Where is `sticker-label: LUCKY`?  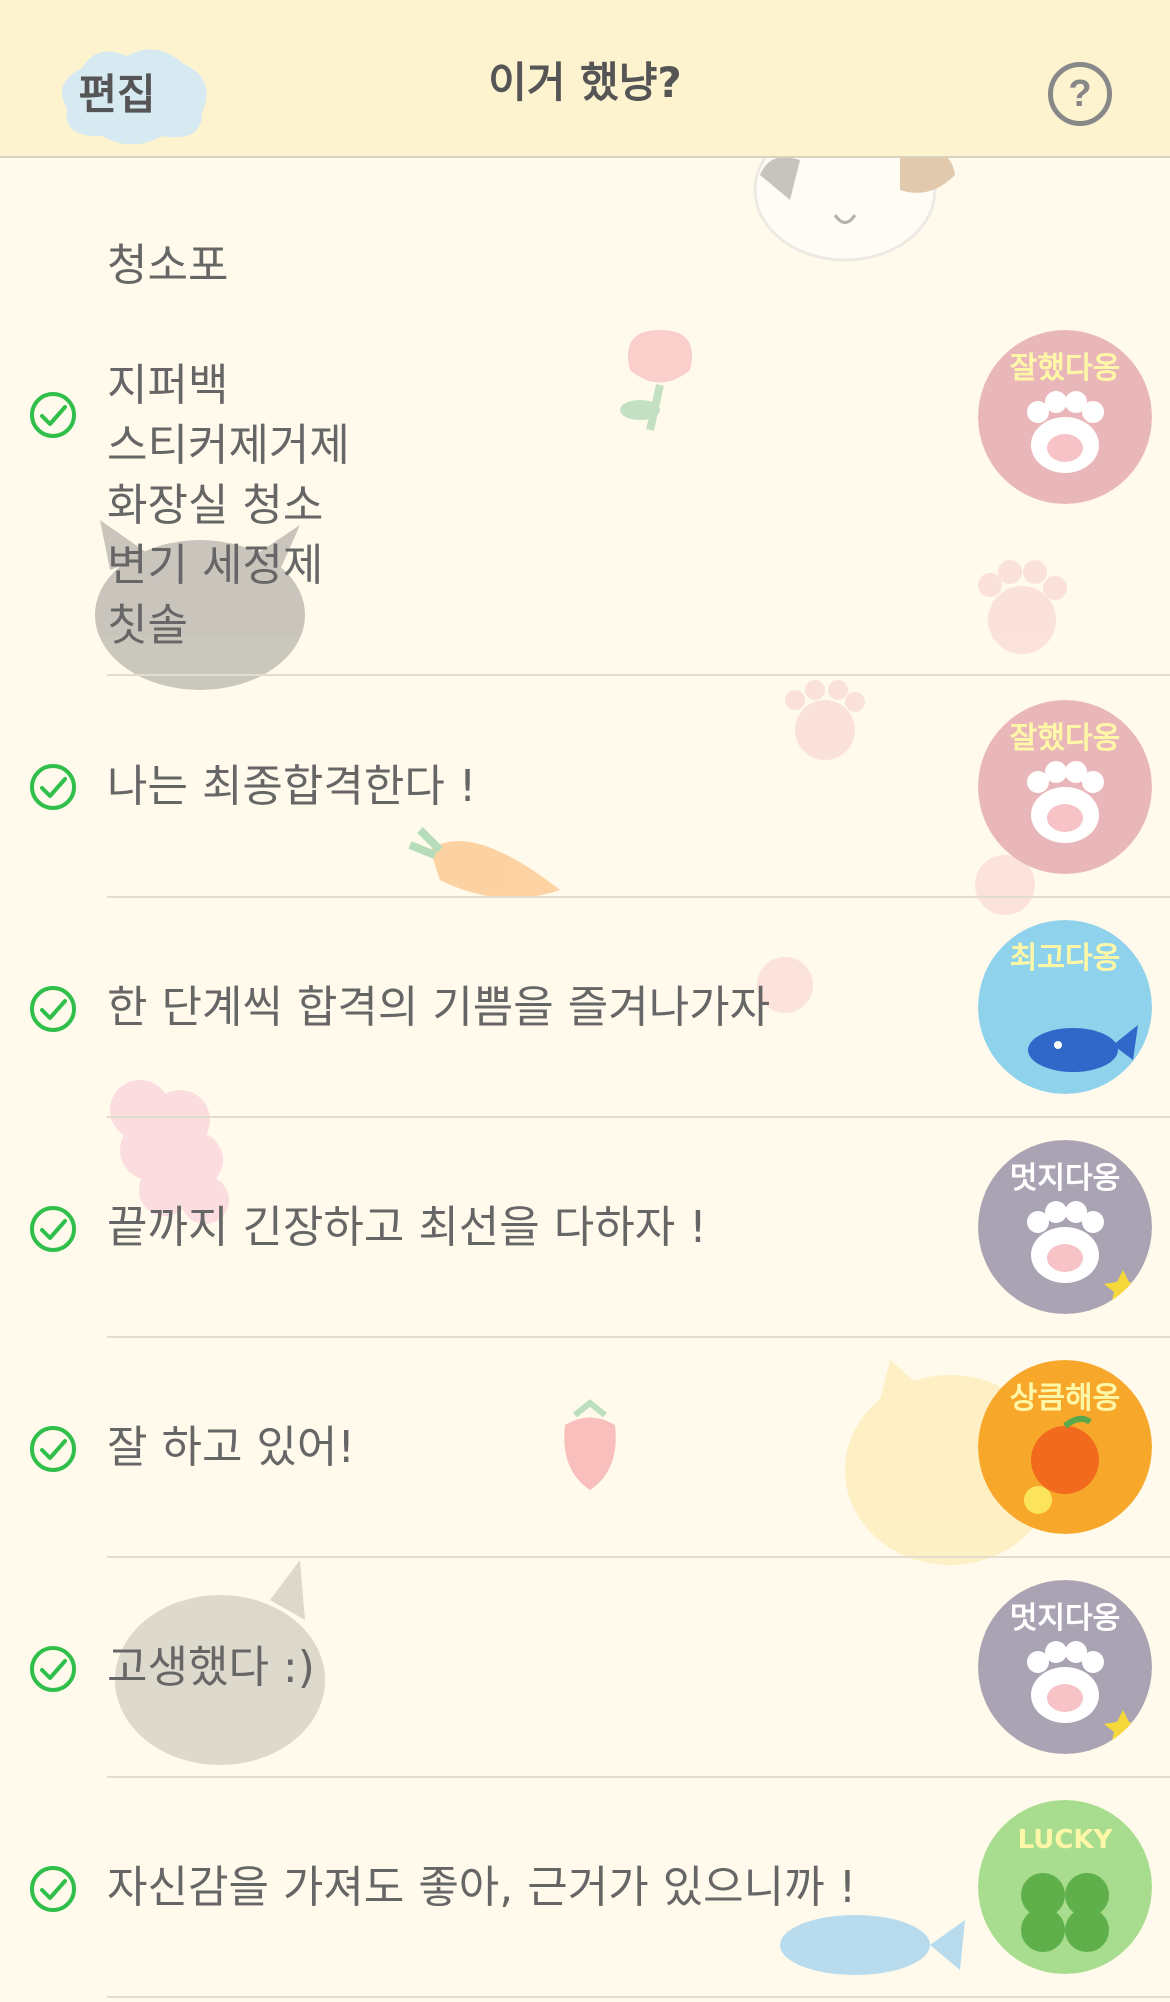
sticker-label: LUCKY is located at coordinates (1066, 1840).